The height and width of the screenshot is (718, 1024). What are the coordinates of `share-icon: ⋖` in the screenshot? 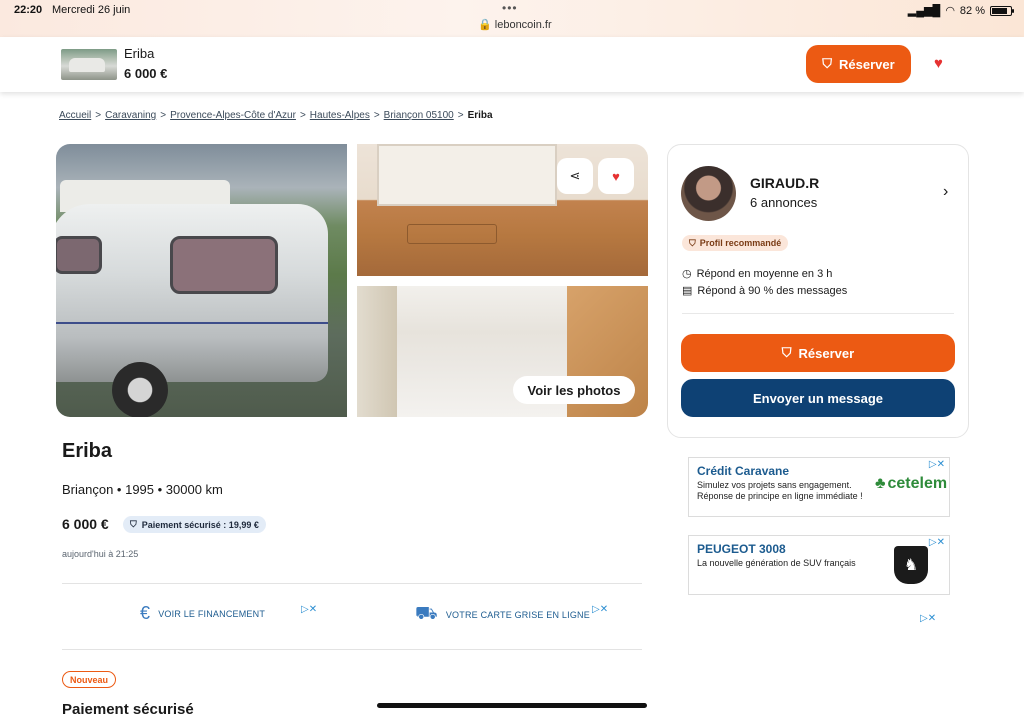 It's located at (575, 175).